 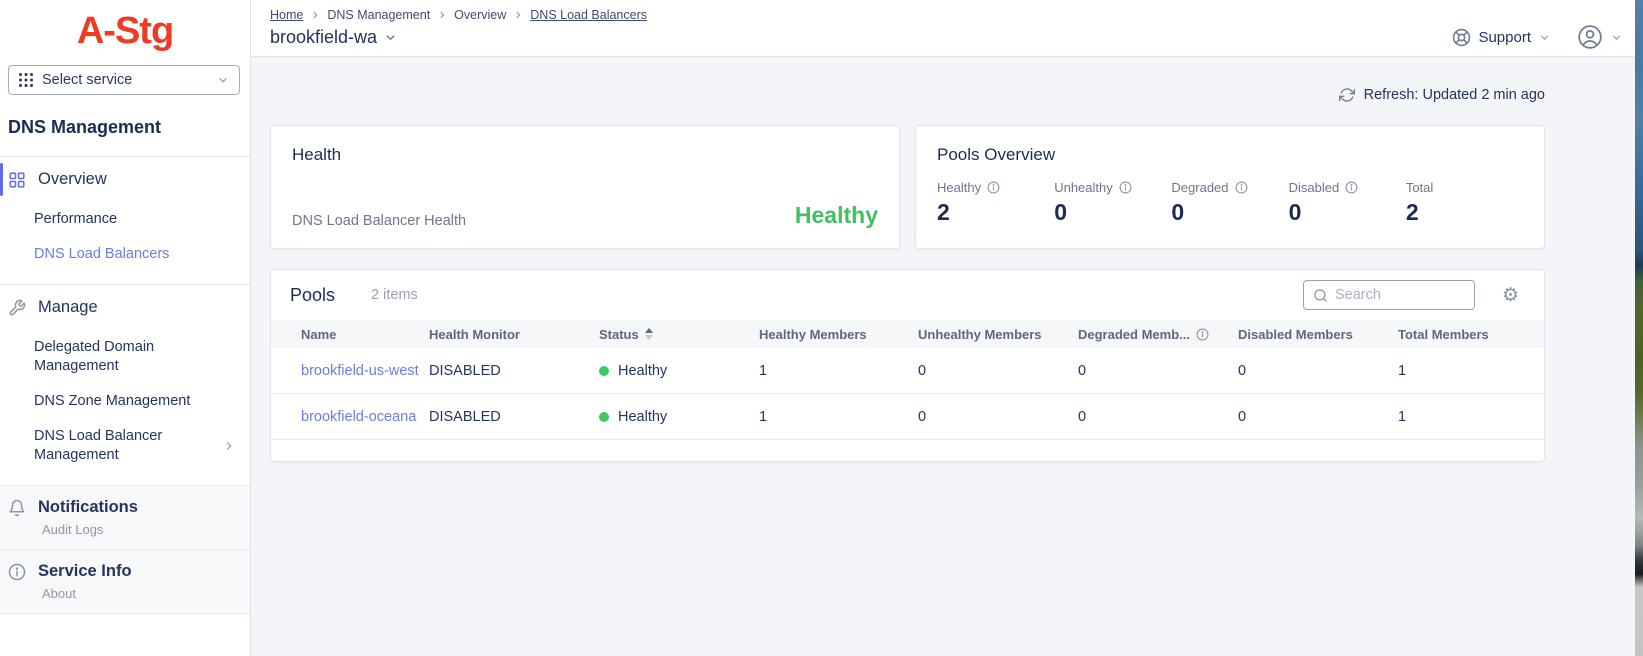 What do you see at coordinates (1242, 370) in the screenshot?
I see `disabled-members-cell: 0` at bounding box center [1242, 370].